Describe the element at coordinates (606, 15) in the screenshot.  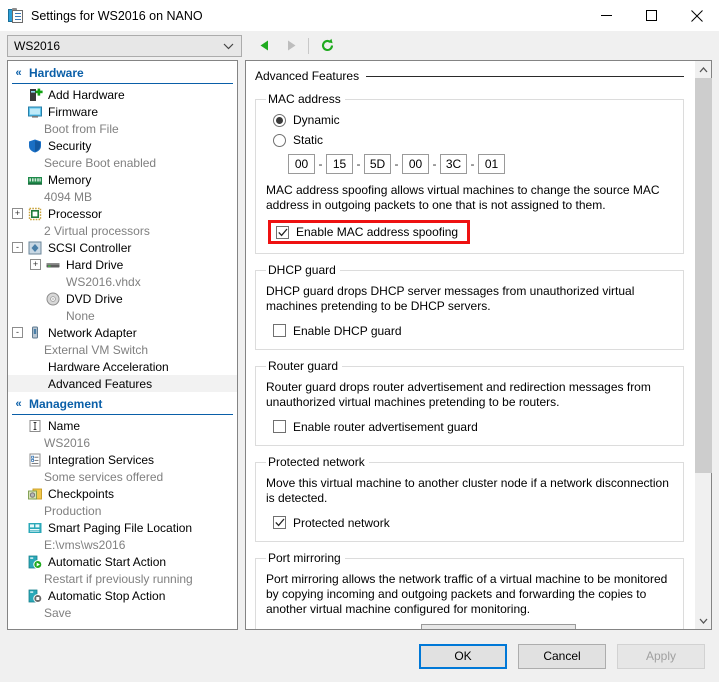
I see `minimize-button` at that location.